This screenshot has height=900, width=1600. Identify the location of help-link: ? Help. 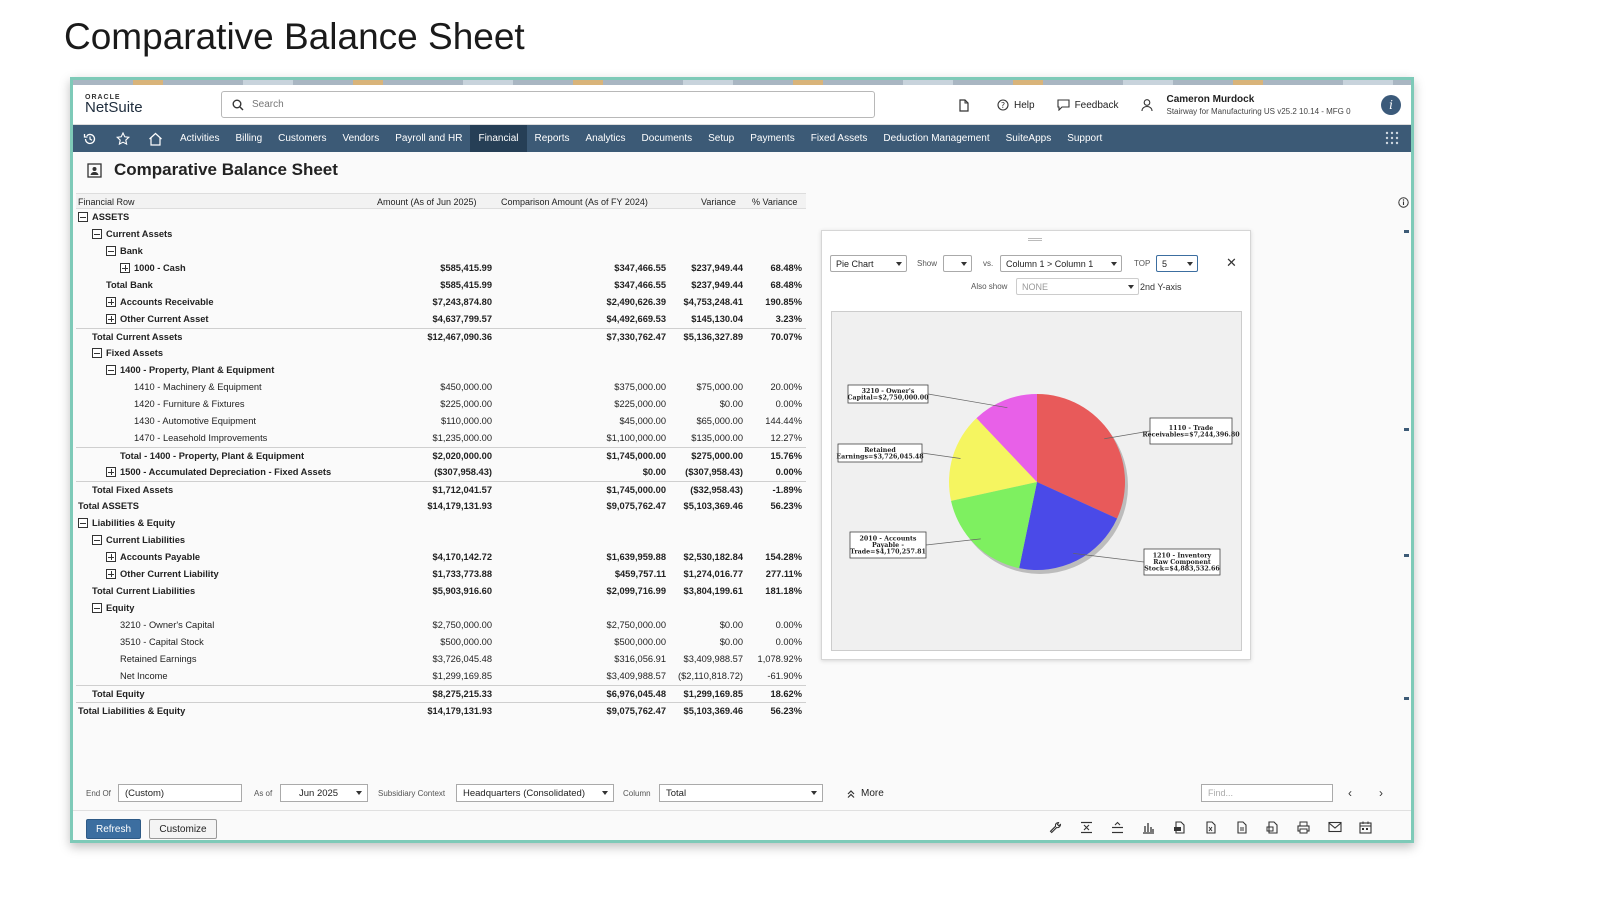
(1016, 105).